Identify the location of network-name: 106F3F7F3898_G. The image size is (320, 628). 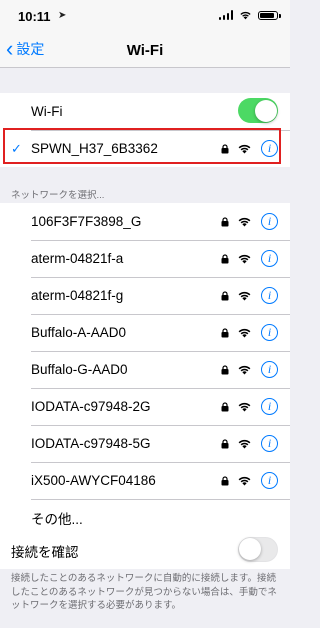
(86, 221).